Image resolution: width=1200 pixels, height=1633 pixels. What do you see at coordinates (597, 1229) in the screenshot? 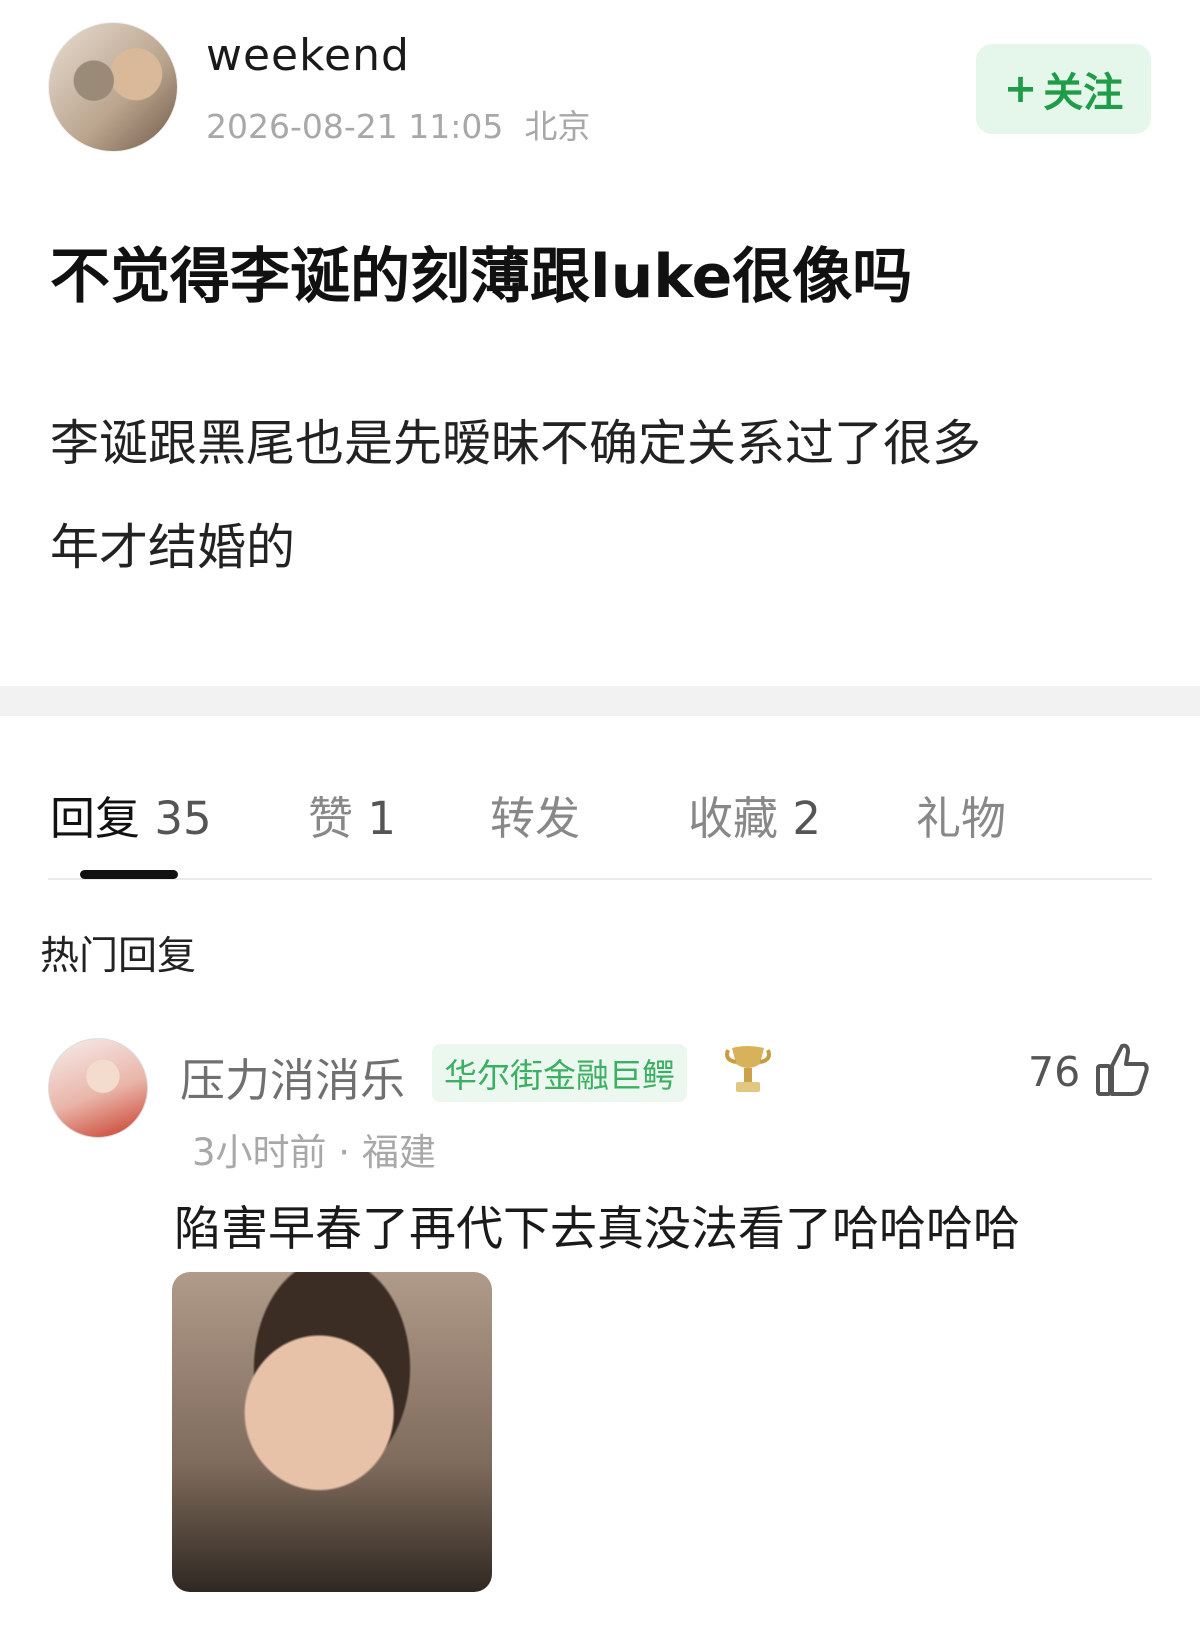
I see `reply-content: 陷害早春了再代下去真没法看了哈哈哈哈` at bounding box center [597, 1229].